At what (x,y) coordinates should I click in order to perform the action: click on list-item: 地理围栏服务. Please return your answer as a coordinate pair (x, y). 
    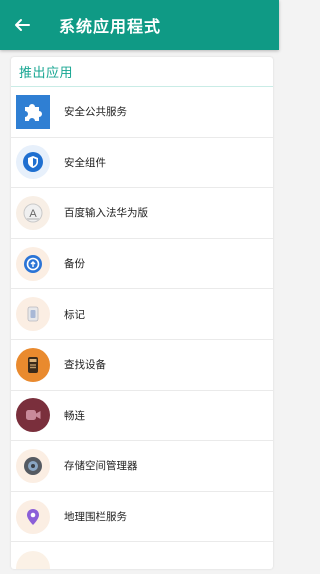
    Looking at the image, I should click on (142, 517).